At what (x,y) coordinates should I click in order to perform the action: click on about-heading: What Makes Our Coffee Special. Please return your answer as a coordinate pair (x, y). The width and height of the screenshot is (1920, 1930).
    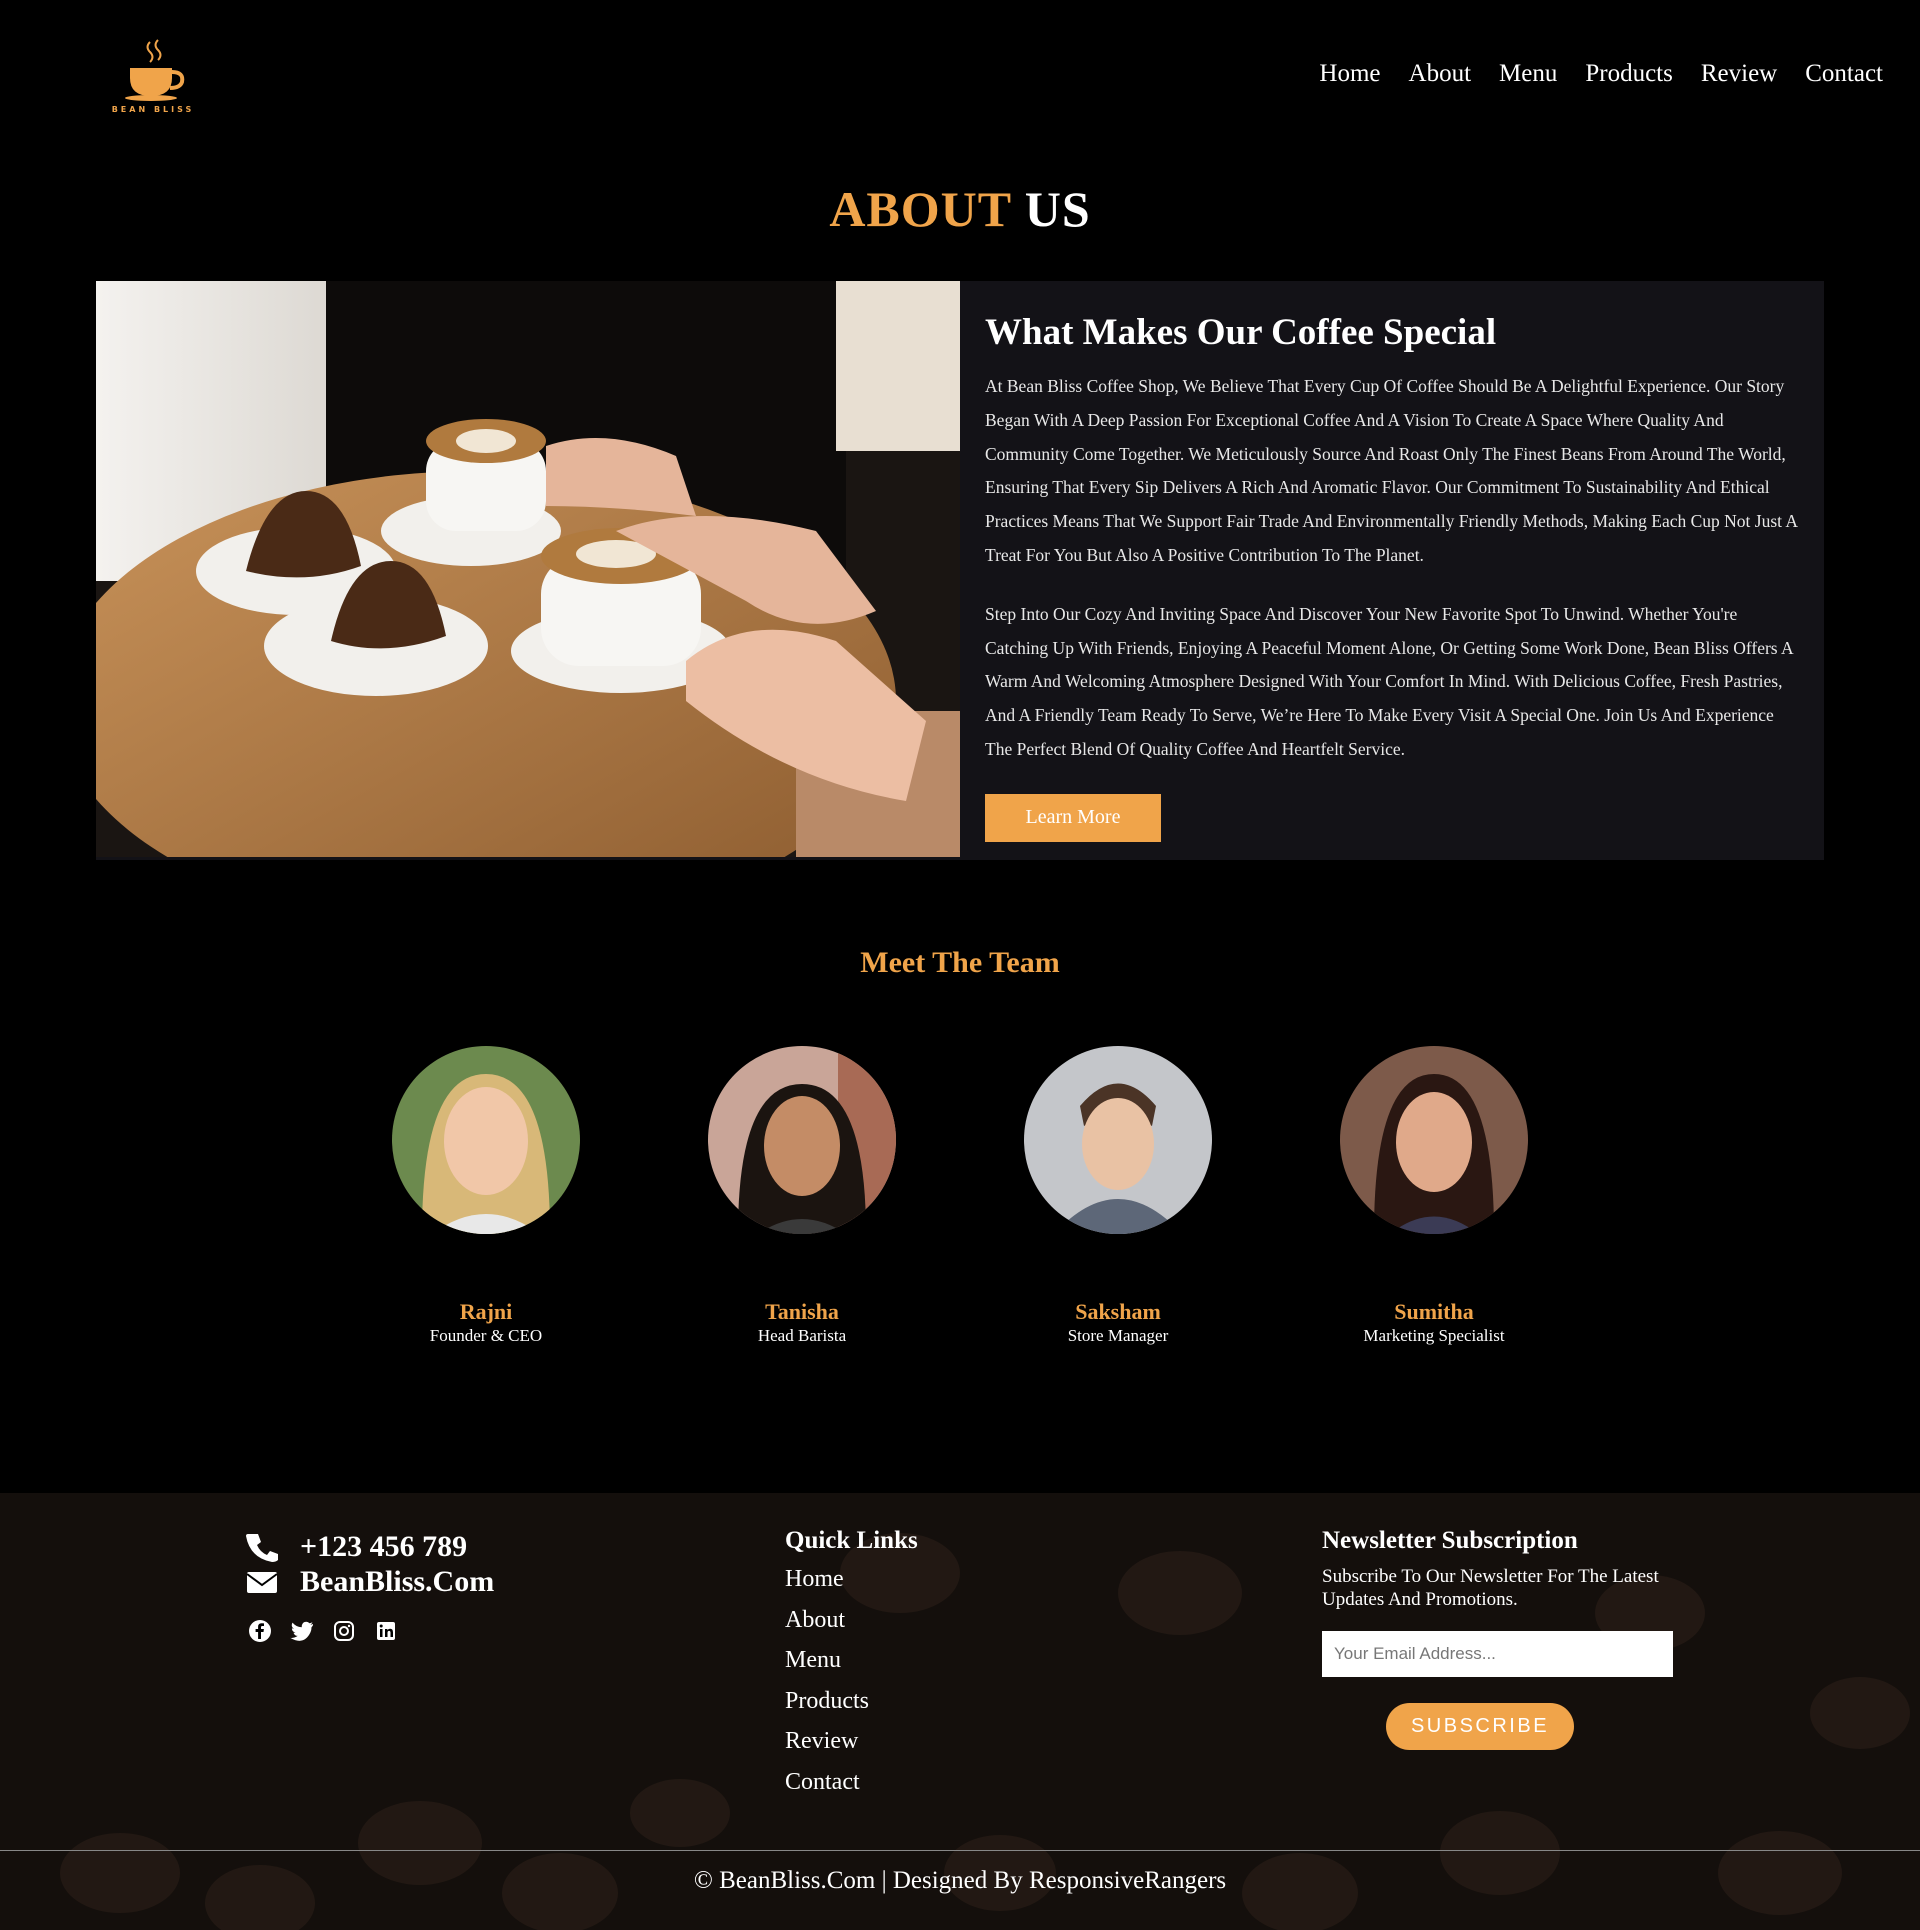
    Looking at the image, I should click on (1241, 332).